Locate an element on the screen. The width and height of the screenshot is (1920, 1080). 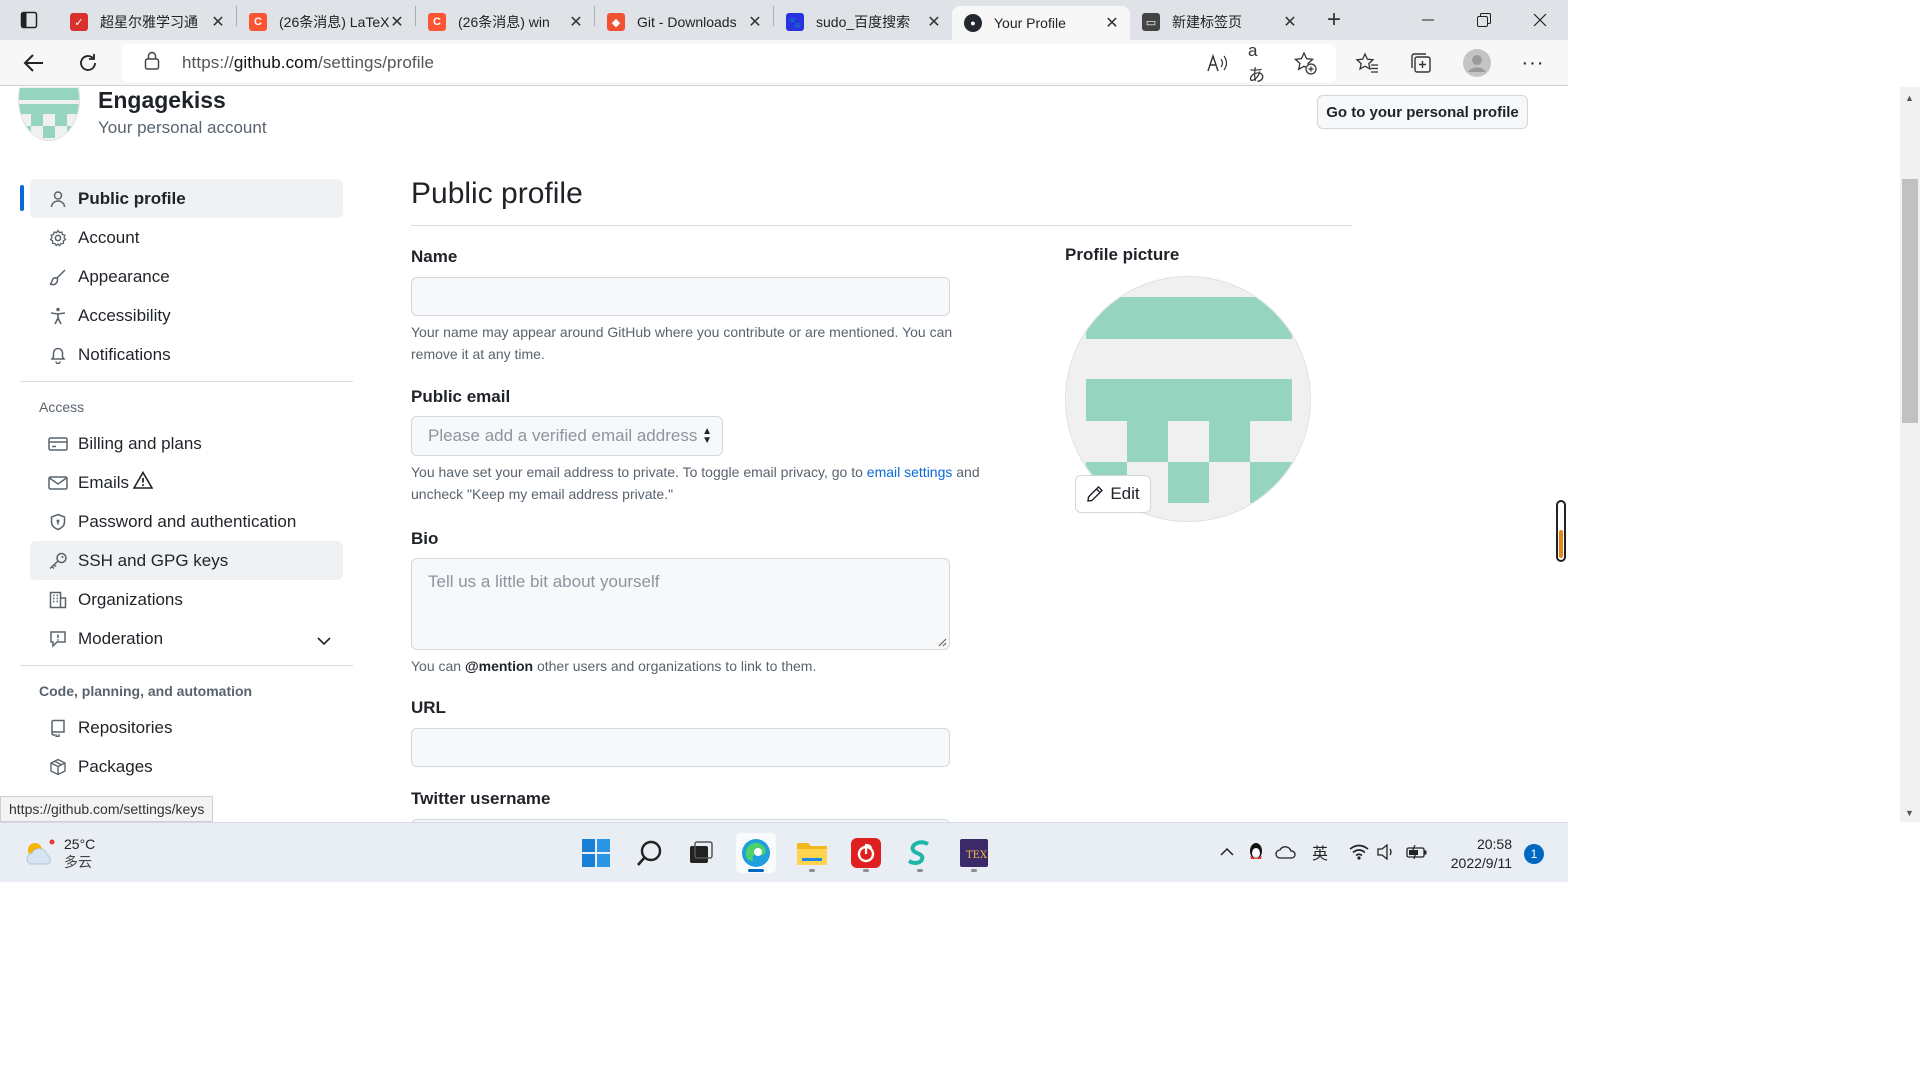
read-aloud-button is located at coordinates (1217, 63).